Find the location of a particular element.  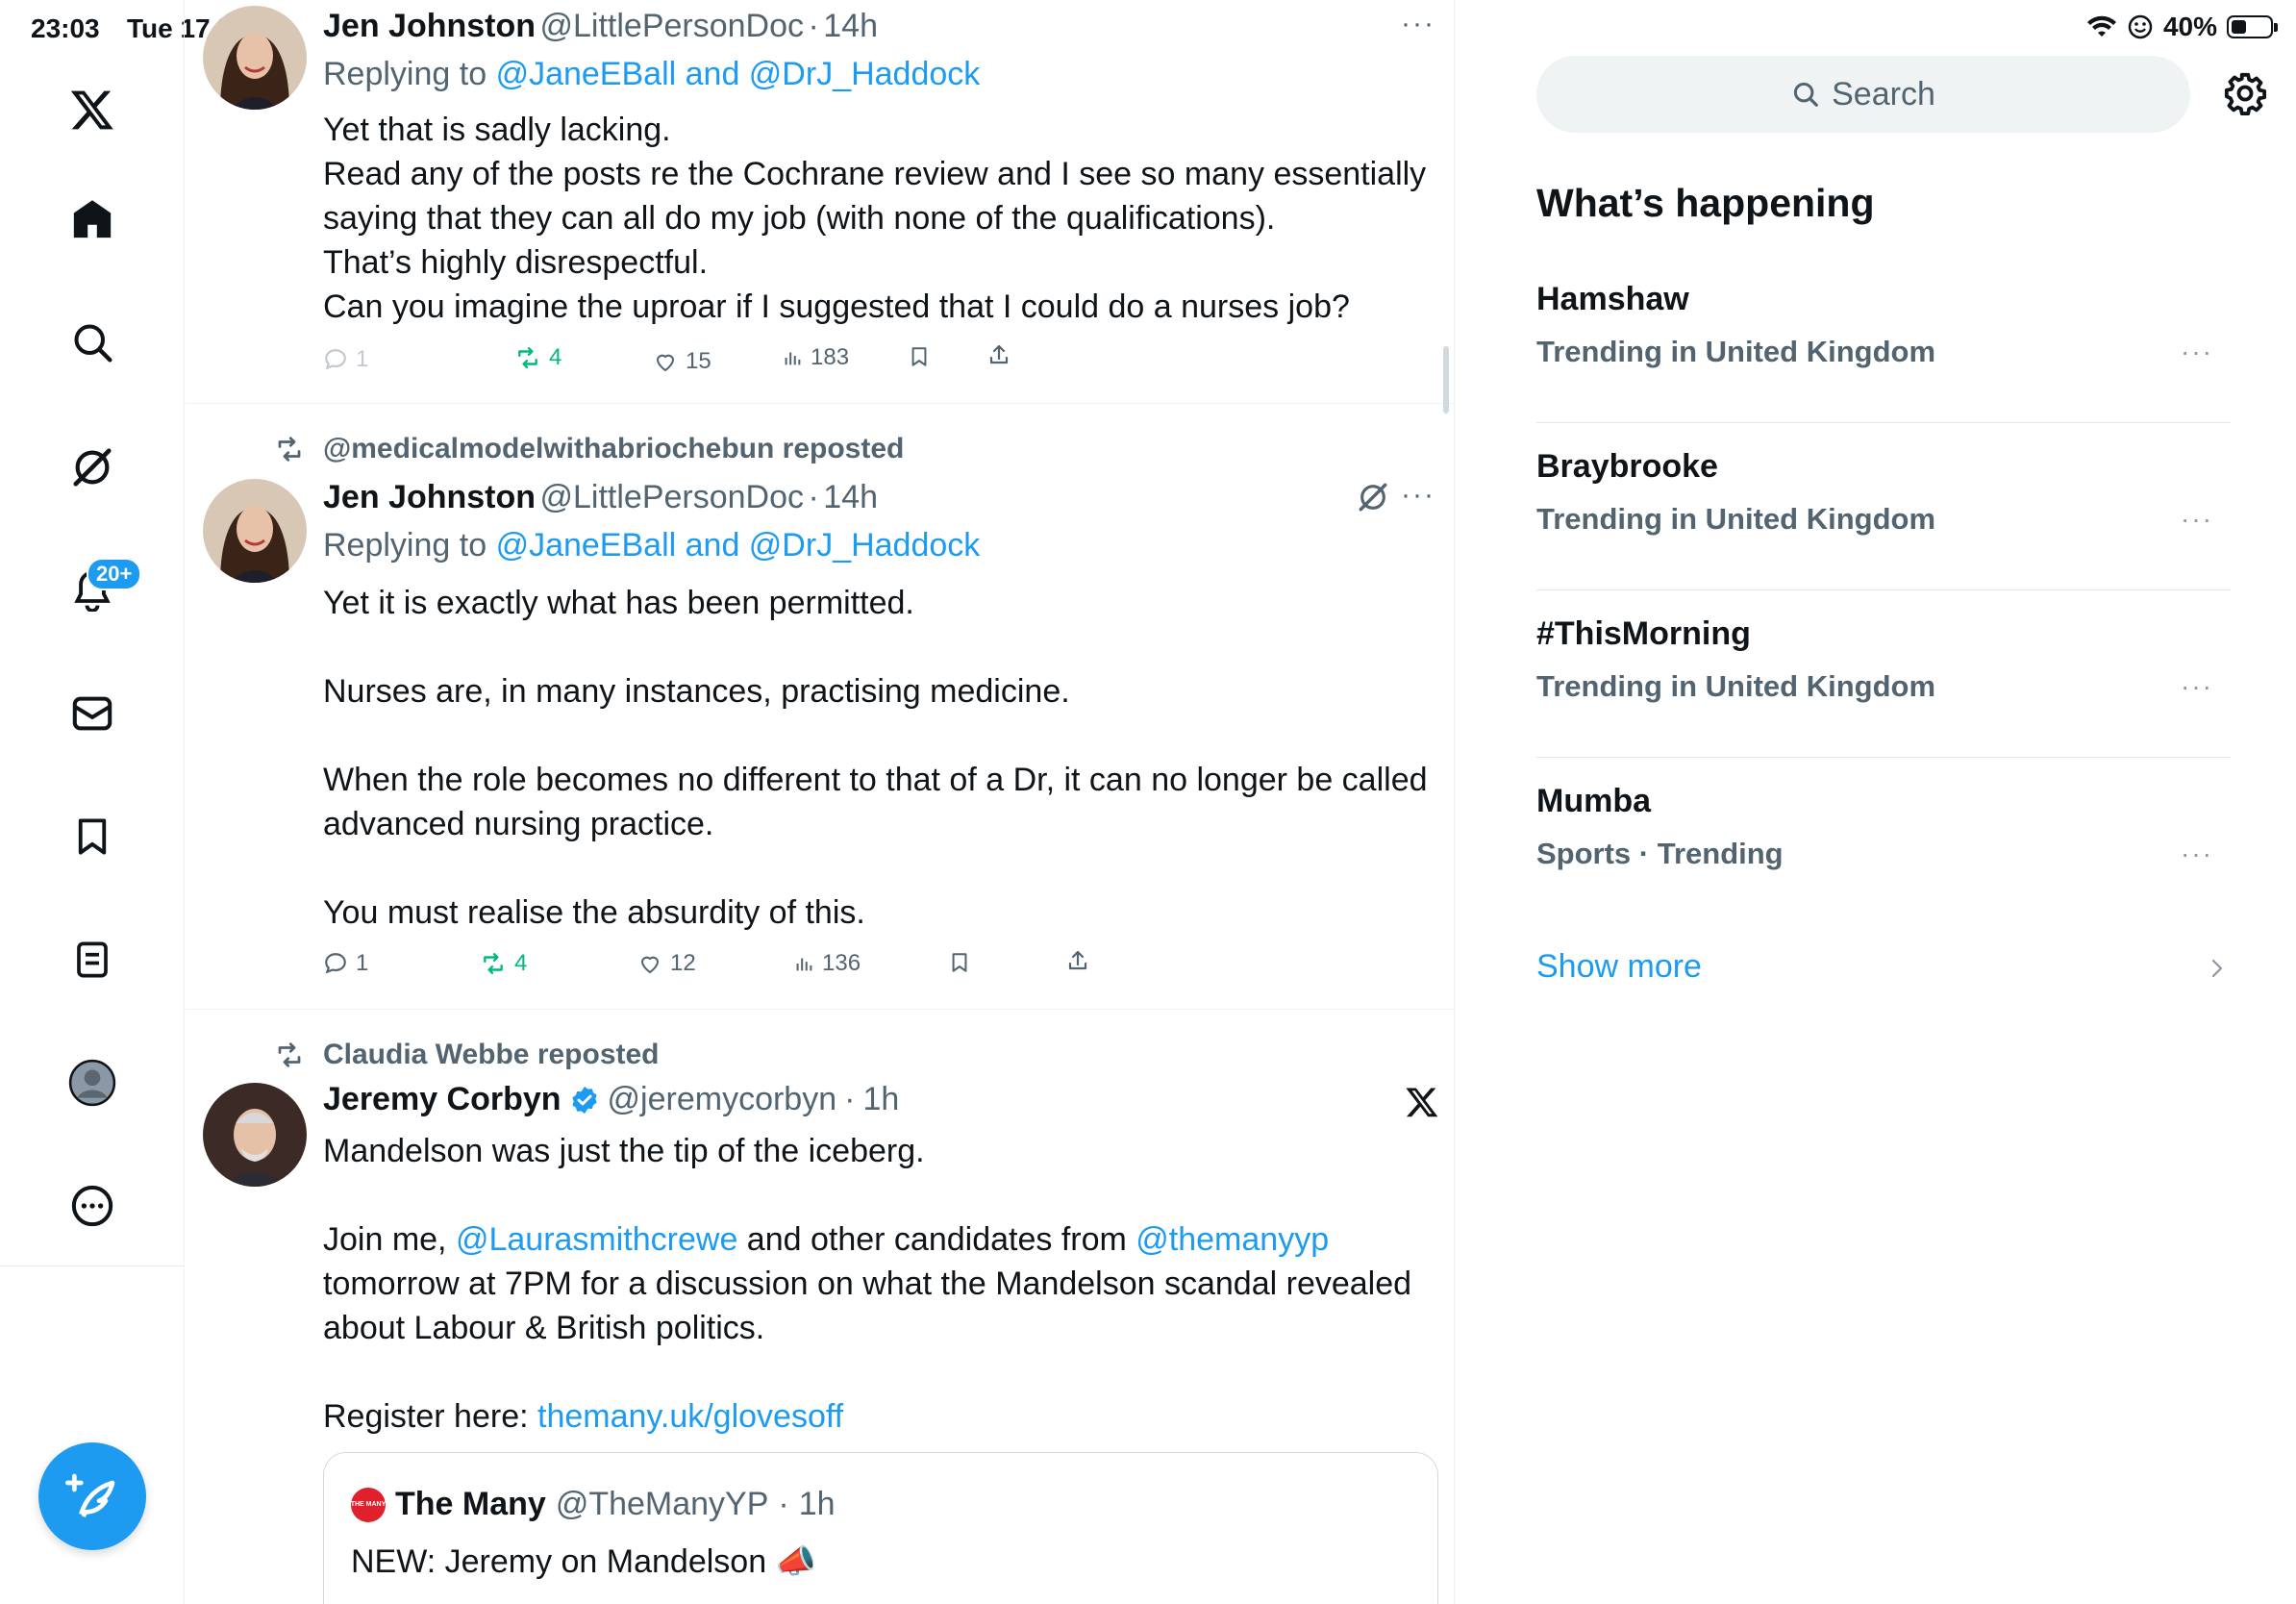

reply-count: 1 is located at coordinates (362, 359).